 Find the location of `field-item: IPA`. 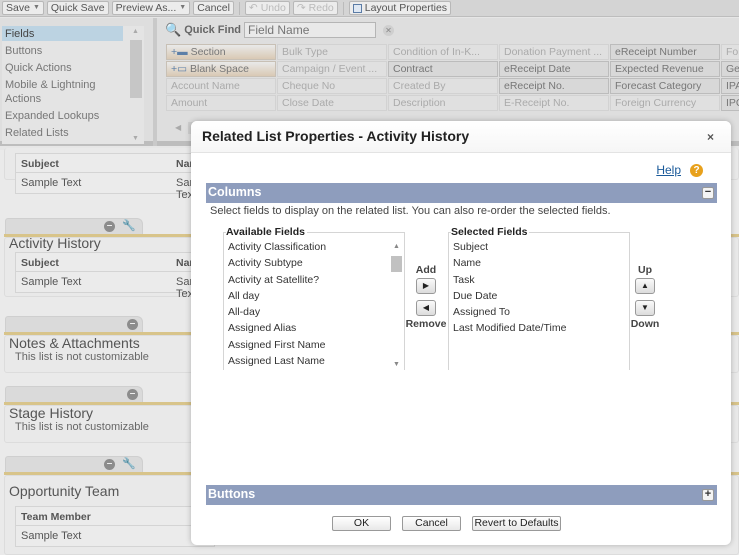

field-item: IPA is located at coordinates (730, 86).